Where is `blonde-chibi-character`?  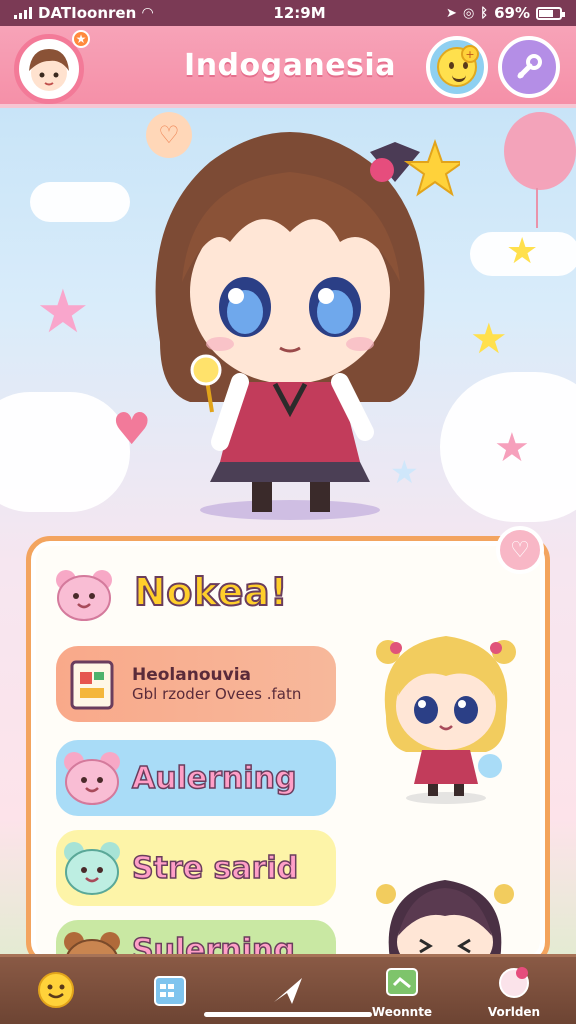
blonde-chibi-character is located at coordinates (446, 720).